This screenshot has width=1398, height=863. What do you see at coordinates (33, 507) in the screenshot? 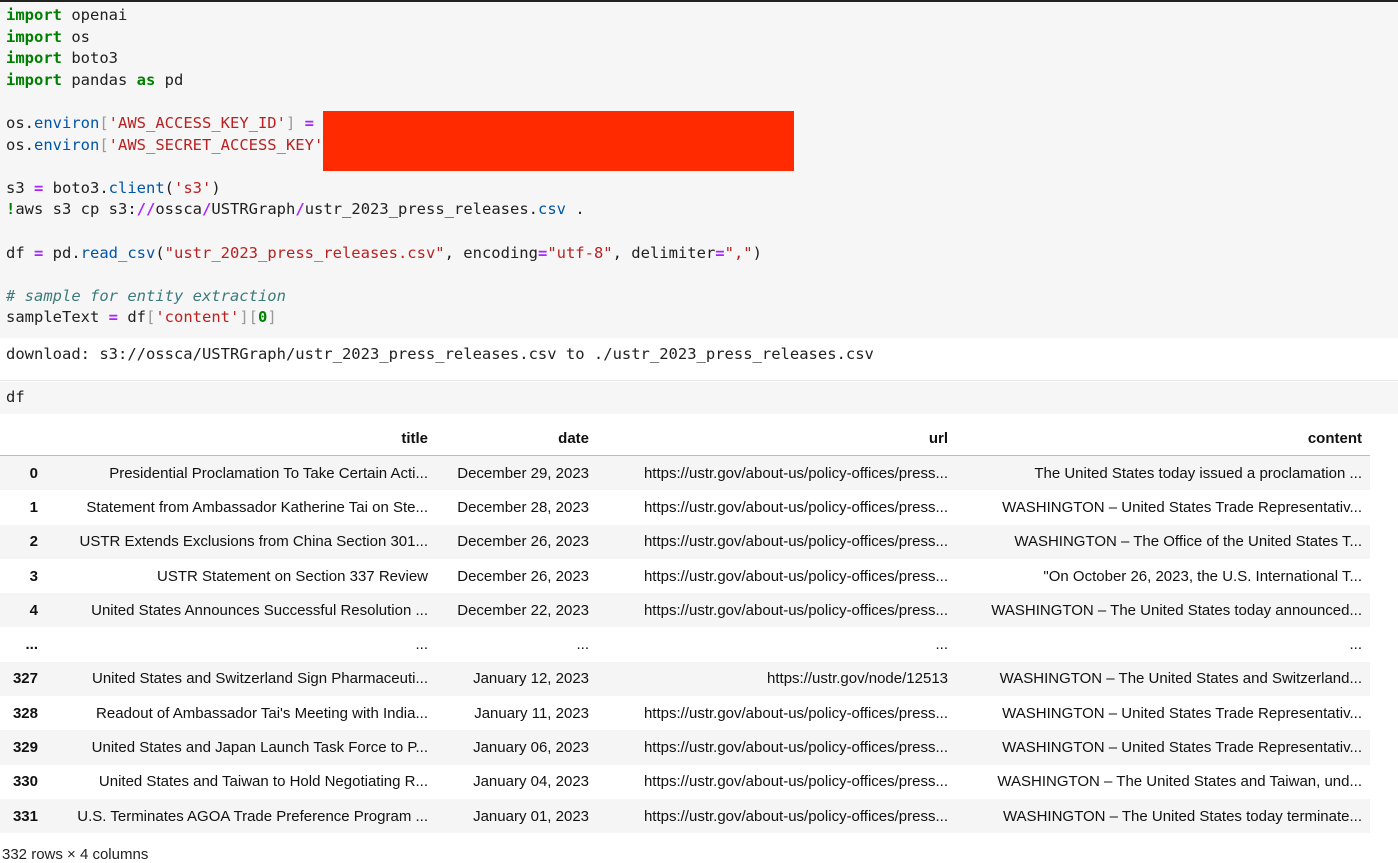
I see `row-index: 1` at bounding box center [33, 507].